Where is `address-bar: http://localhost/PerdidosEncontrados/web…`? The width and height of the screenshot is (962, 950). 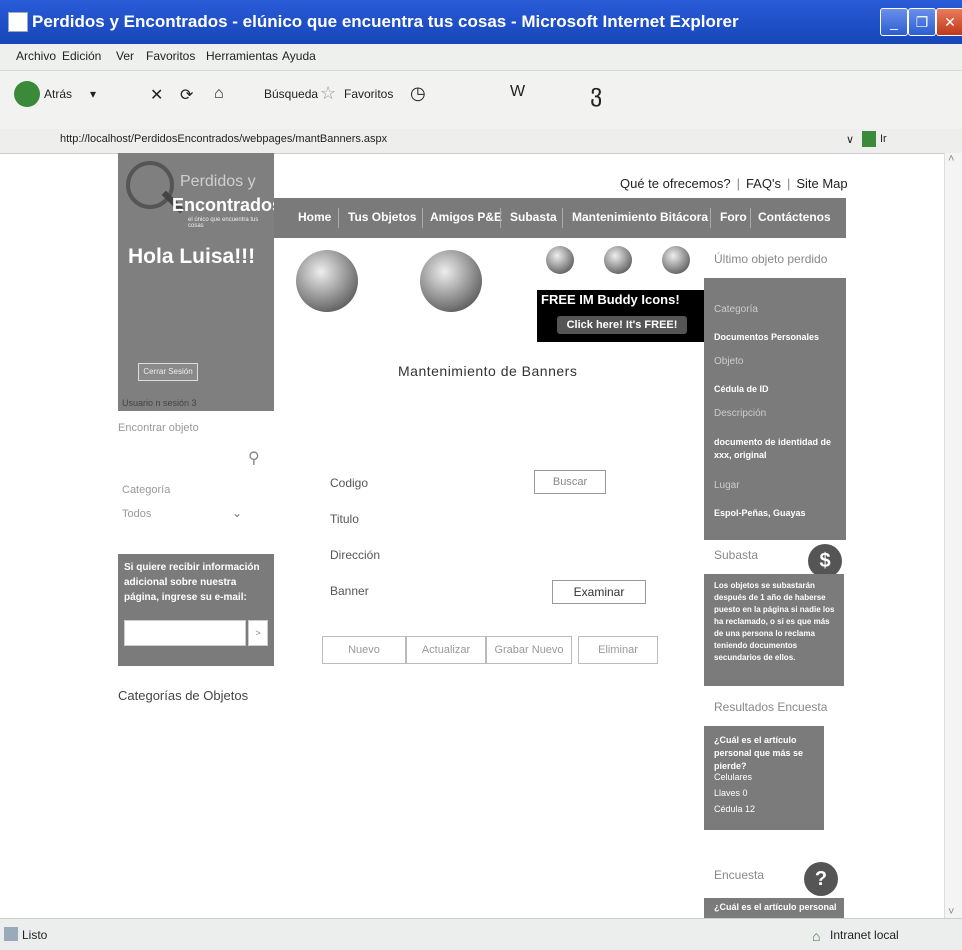
address-bar: http://localhost/PerdidosEncontrados/web… is located at coordinates (481, 141).